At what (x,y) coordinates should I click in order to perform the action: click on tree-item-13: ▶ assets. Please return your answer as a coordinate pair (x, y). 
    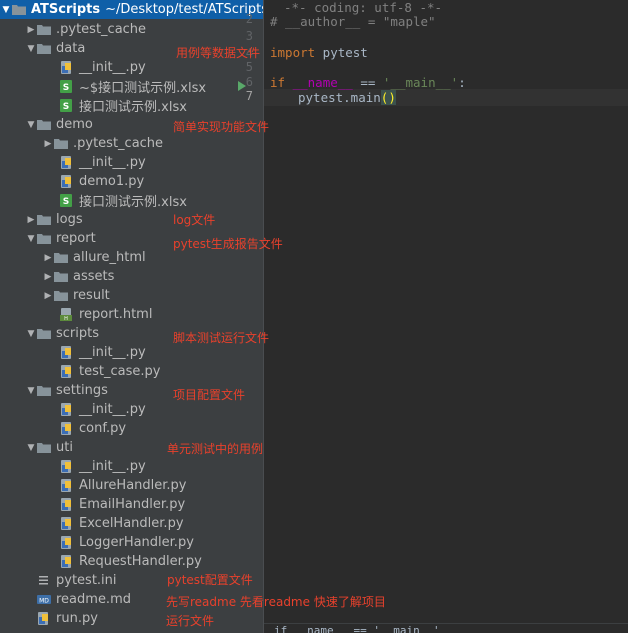
    Looking at the image, I should click on (131, 276).